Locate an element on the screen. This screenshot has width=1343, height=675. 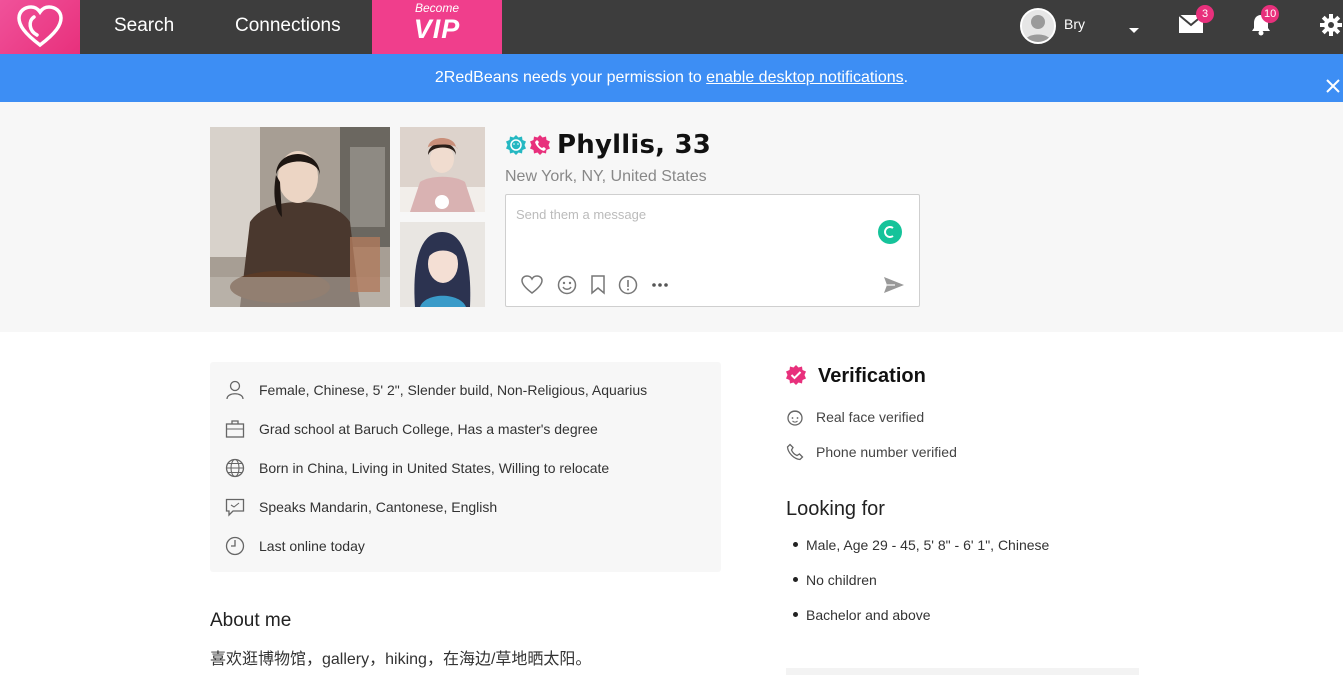
exclamation-icon is located at coordinates (628, 285).